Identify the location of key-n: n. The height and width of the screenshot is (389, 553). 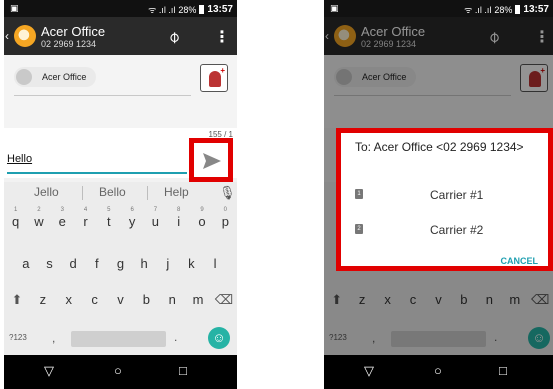
(172, 300).